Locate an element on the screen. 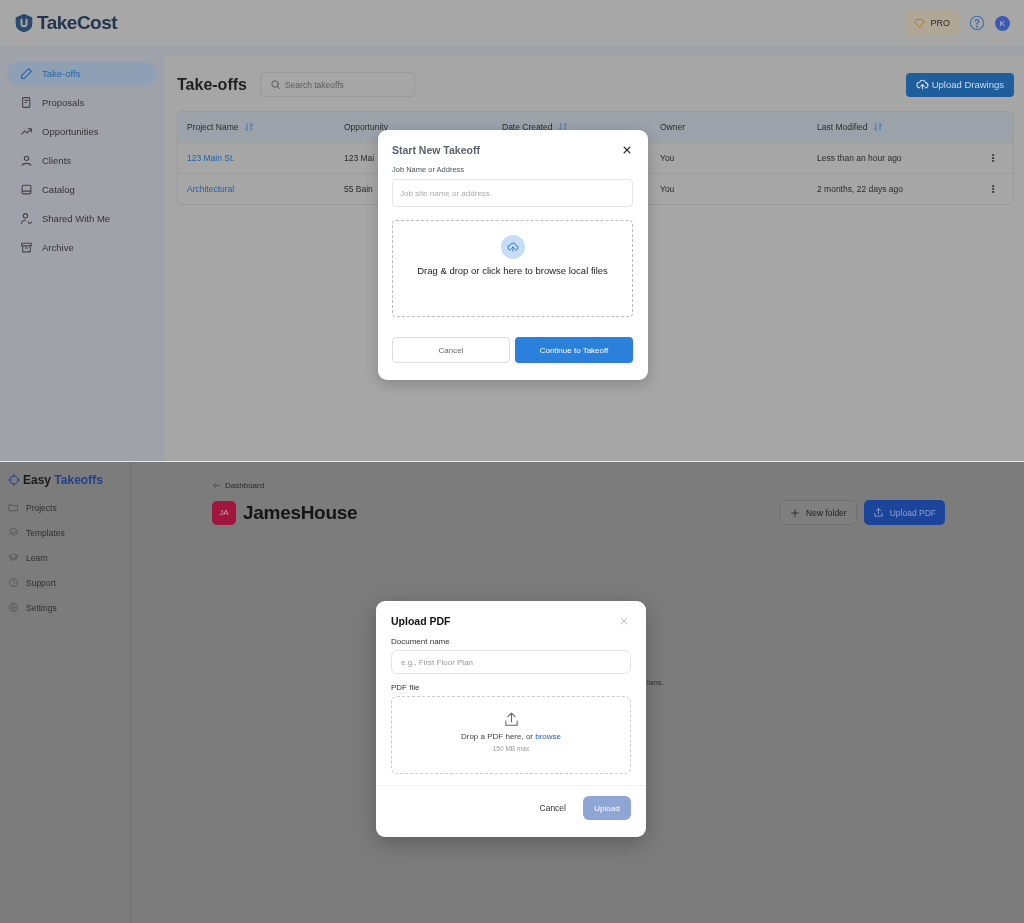  sidebar-item: Learn is located at coordinates (69, 557).